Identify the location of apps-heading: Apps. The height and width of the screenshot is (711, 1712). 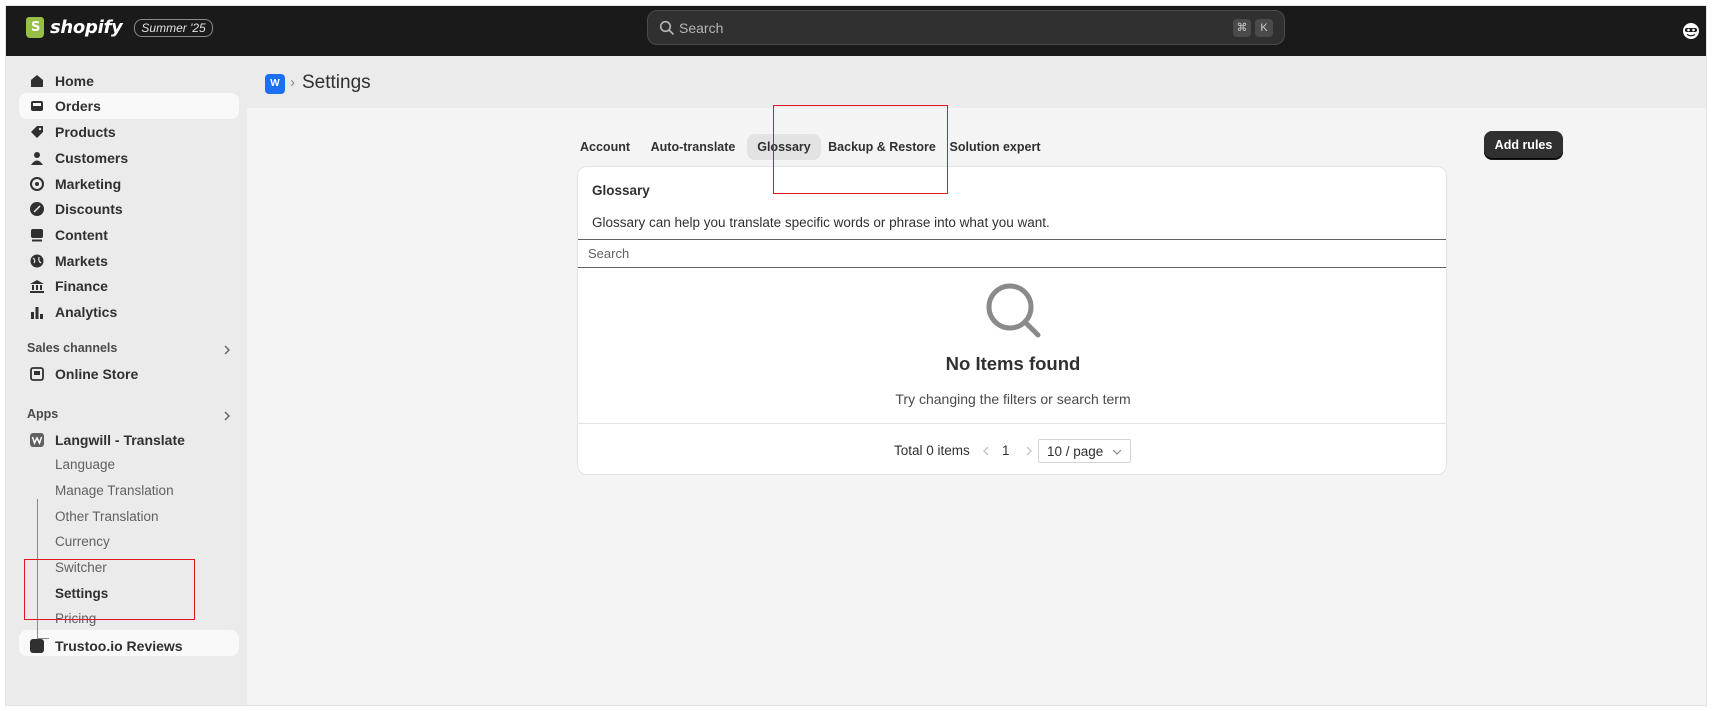
(42, 414).